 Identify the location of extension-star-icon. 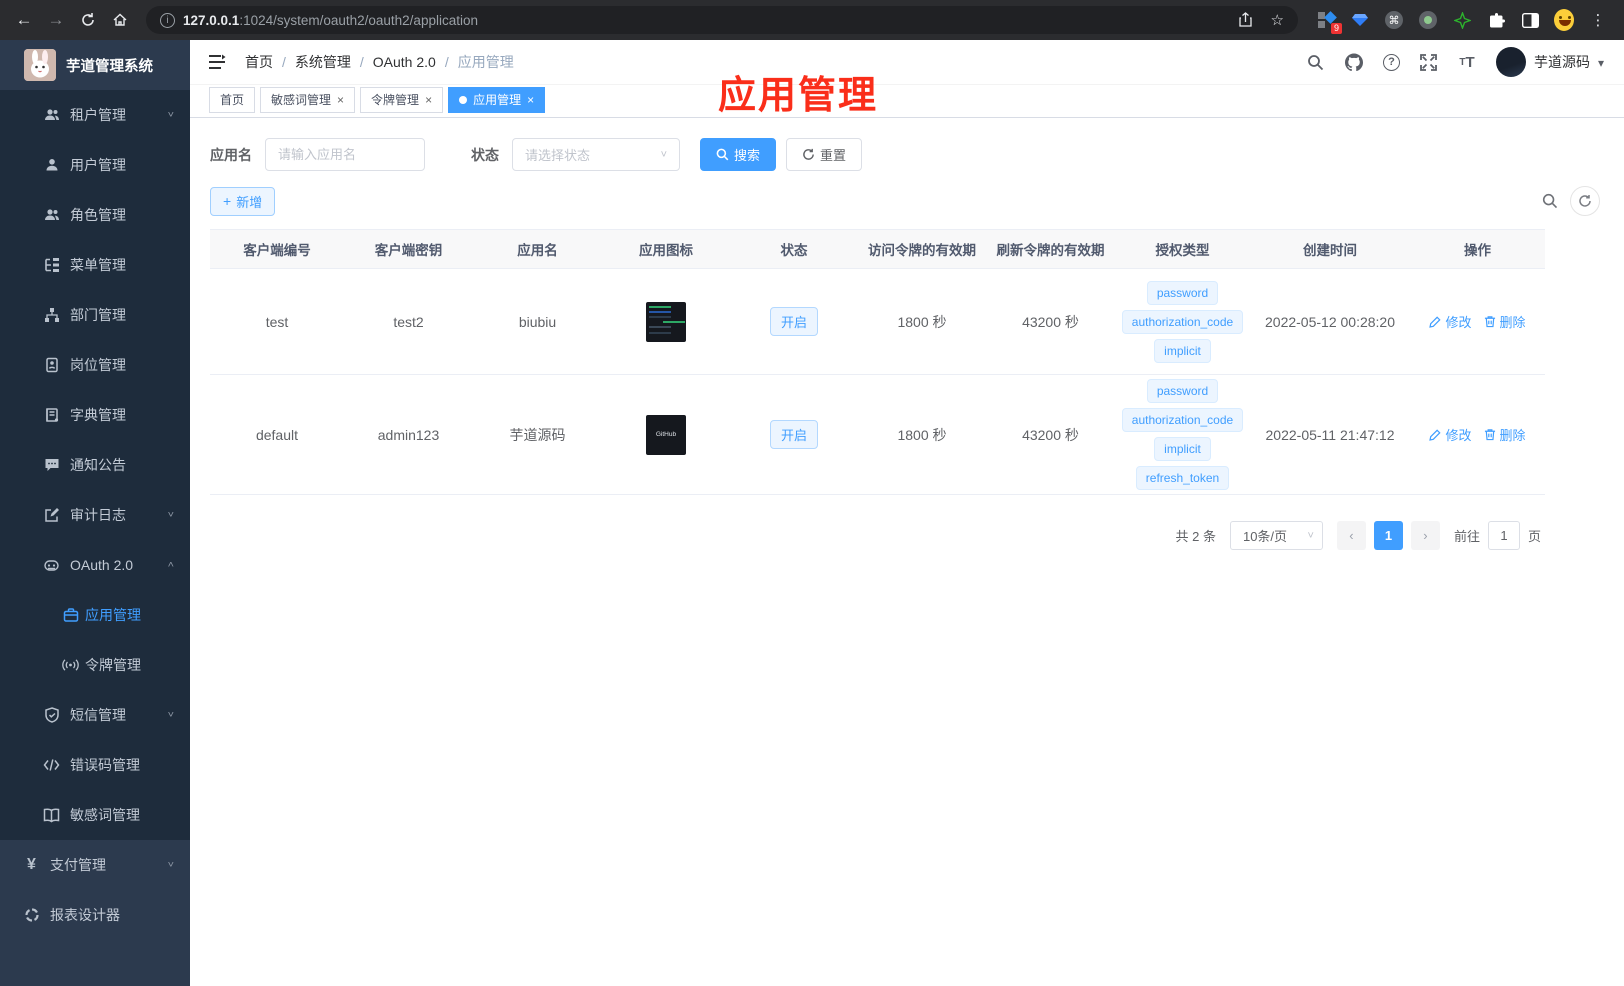
(1462, 20).